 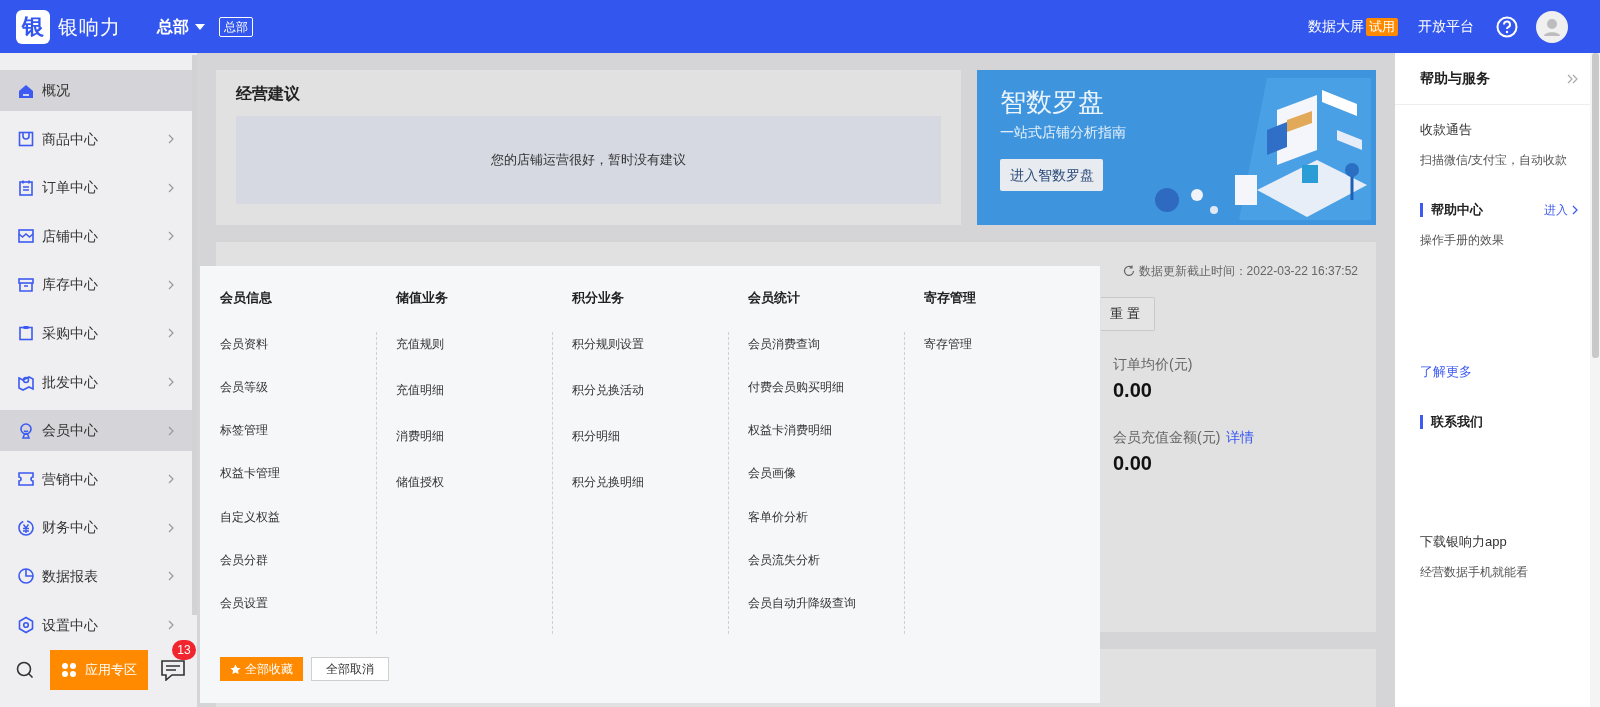 I want to click on org-tag: 总部, so click(x=236, y=26).